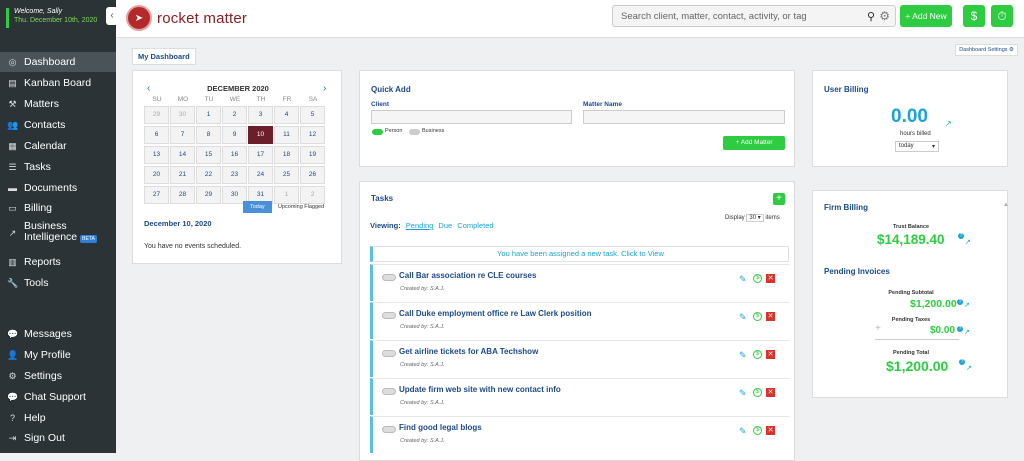  Describe the element at coordinates (312, 175) in the screenshot. I see `calendar-day: 26` at that location.